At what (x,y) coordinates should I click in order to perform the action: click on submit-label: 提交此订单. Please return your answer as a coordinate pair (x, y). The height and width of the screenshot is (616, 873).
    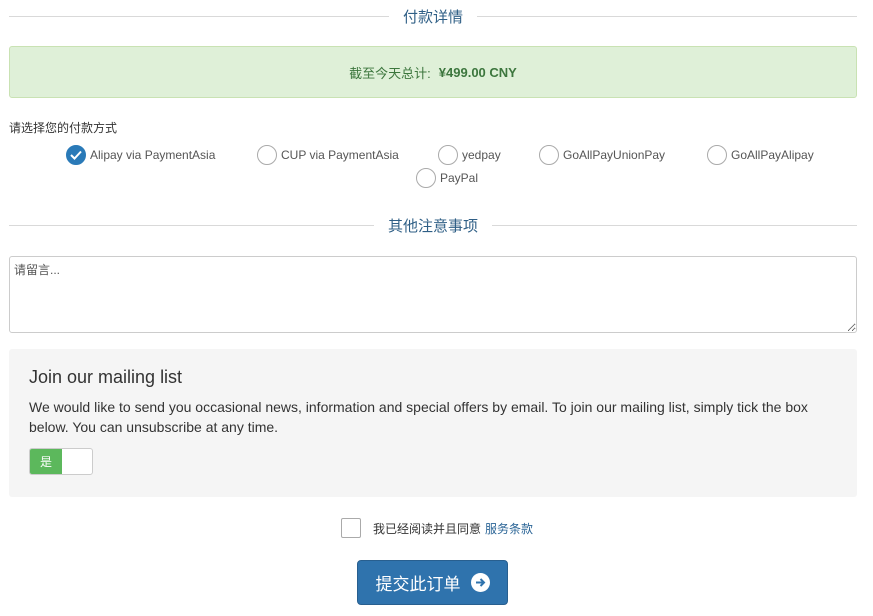
    Looking at the image, I should click on (418, 584).